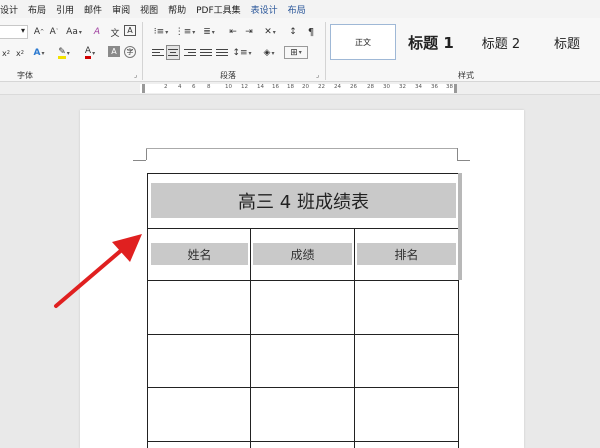 Image resolution: width=600 pixels, height=448 pixels. What do you see at coordinates (20, 53) in the screenshot?
I see `superscript-icon: x2` at bounding box center [20, 53].